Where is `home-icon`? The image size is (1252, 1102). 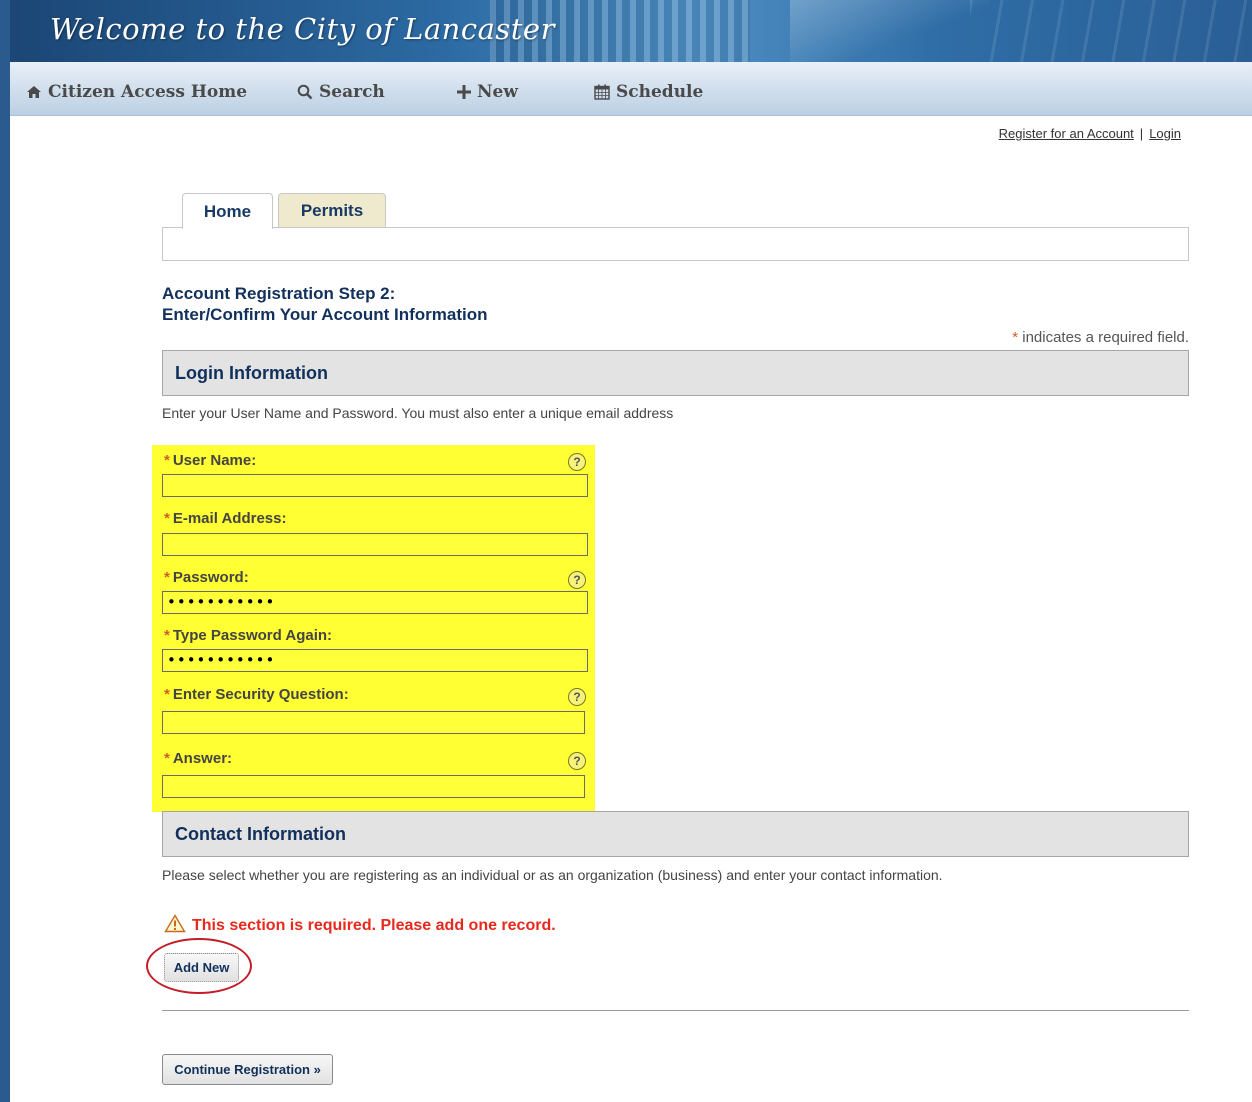
home-icon is located at coordinates (34, 92).